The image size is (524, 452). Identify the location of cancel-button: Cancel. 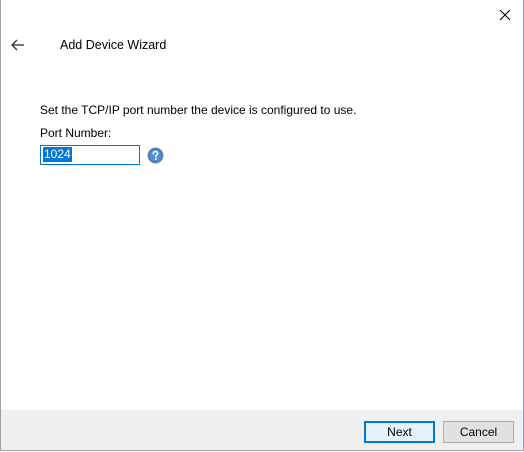
(478, 432).